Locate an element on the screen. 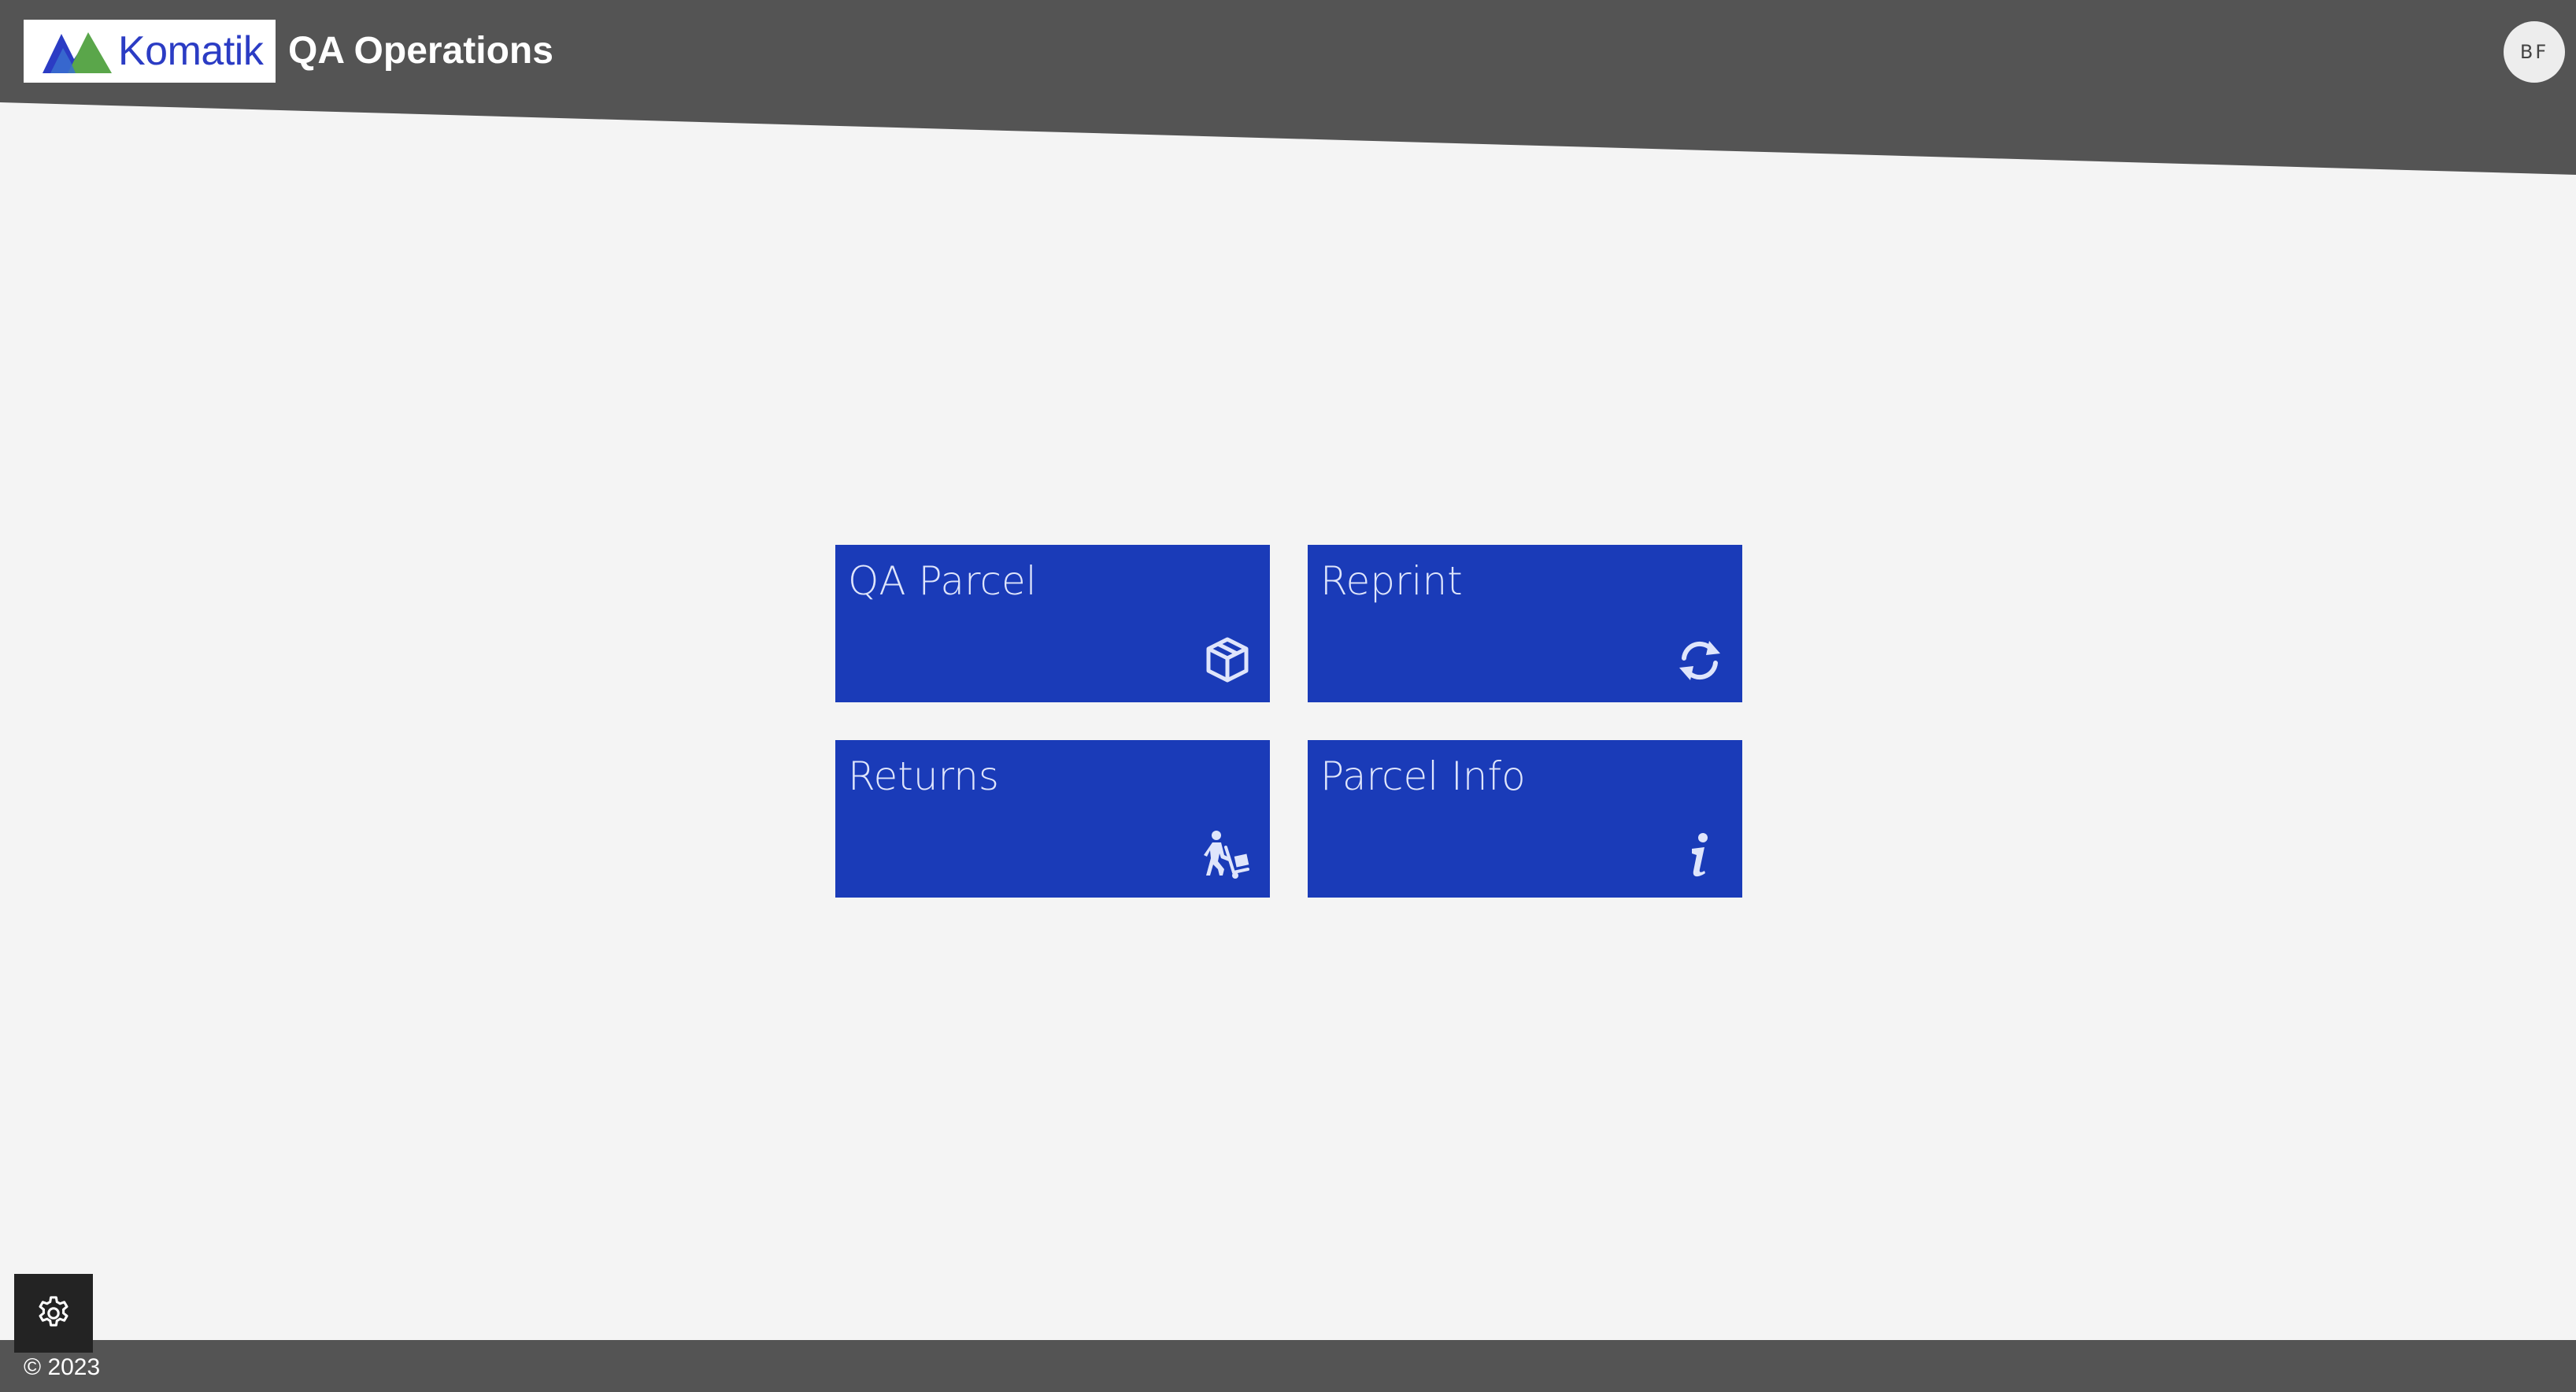 Image resolution: width=2576 pixels, height=1392 pixels. brand-name: Komatik is located at coordinates (191, 51).